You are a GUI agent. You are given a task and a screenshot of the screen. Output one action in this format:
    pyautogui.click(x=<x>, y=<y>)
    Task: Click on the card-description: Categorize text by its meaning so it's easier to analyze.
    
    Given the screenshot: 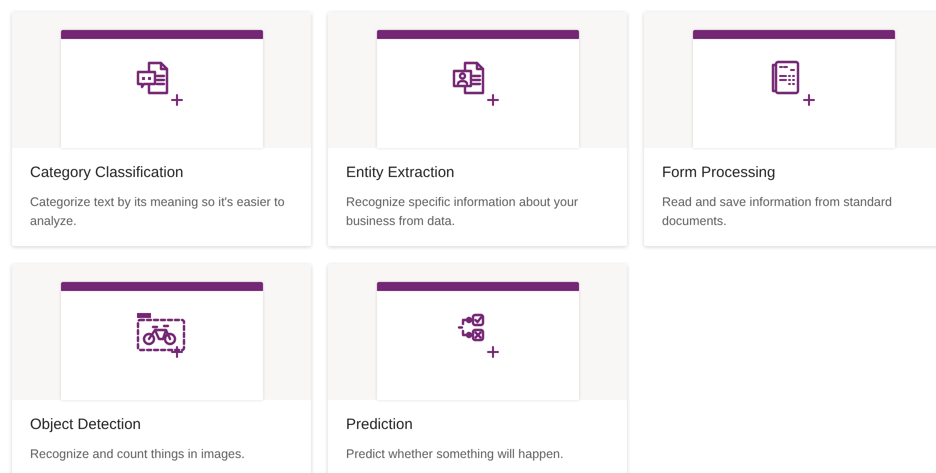 What is the action you would take?
    pyautogui.click(x=158, y=212)
    